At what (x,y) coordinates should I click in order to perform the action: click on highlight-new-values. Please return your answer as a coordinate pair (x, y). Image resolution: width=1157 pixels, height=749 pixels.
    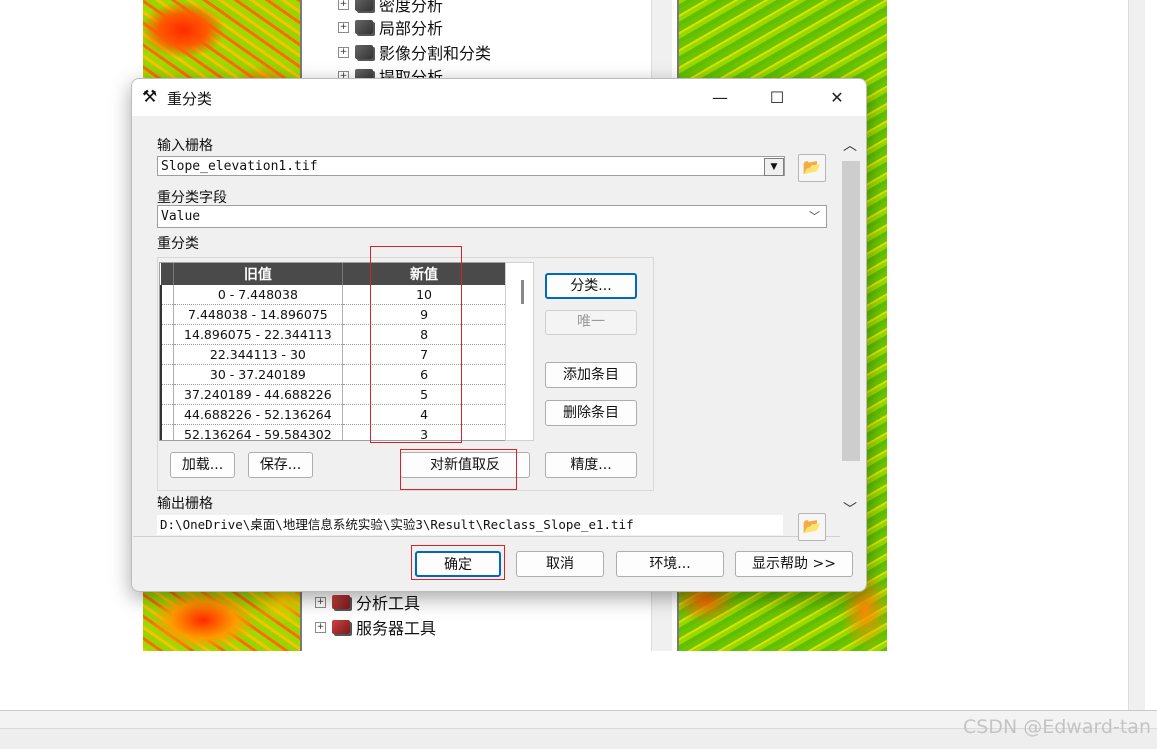
    Looking at the image, I should click on (416, 344).